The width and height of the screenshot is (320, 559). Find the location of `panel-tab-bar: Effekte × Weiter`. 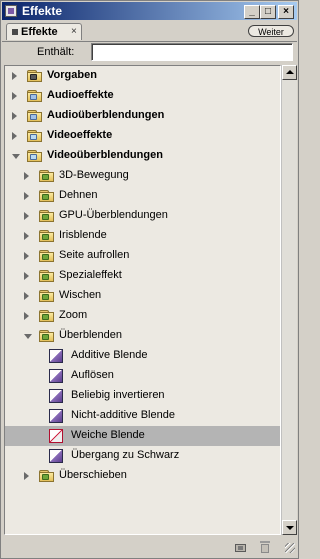

panel-tab-bar: Effekte × Weiter is located at coordinates (149, 32).